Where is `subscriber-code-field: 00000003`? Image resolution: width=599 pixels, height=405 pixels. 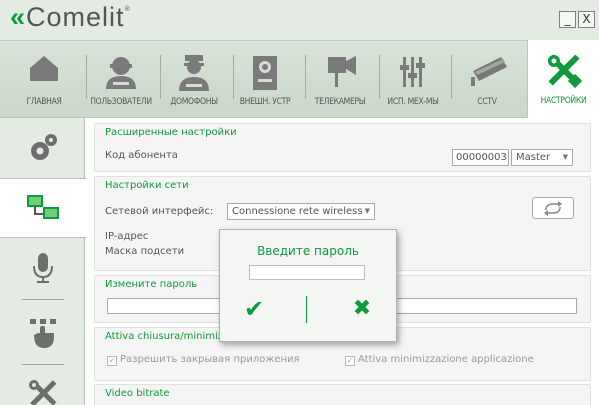
subscriber-code-field: 00000003 is located at coordinates (480, 157).